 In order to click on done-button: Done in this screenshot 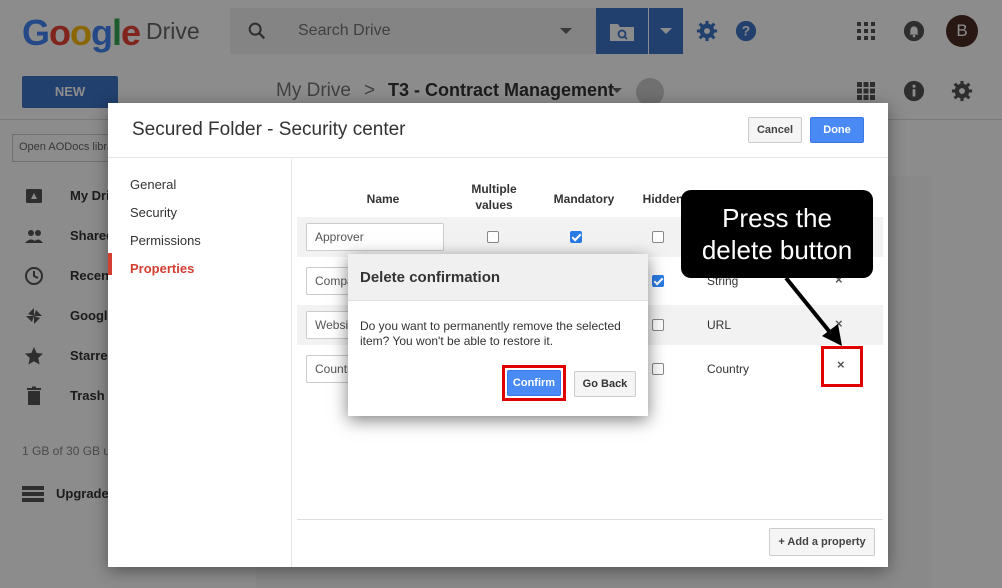, I will do `click(837, 130)`.